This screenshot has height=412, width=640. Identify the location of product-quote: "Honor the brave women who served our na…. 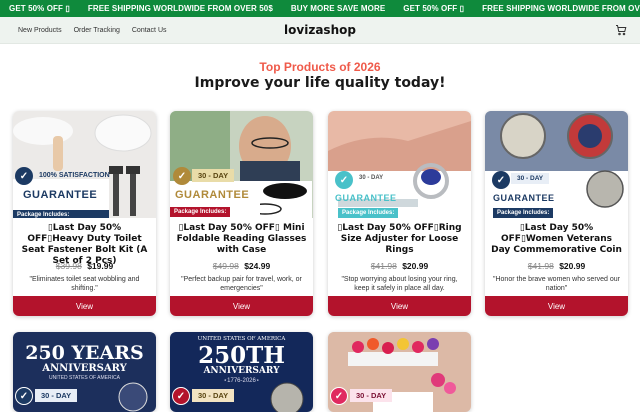
(556, 284).